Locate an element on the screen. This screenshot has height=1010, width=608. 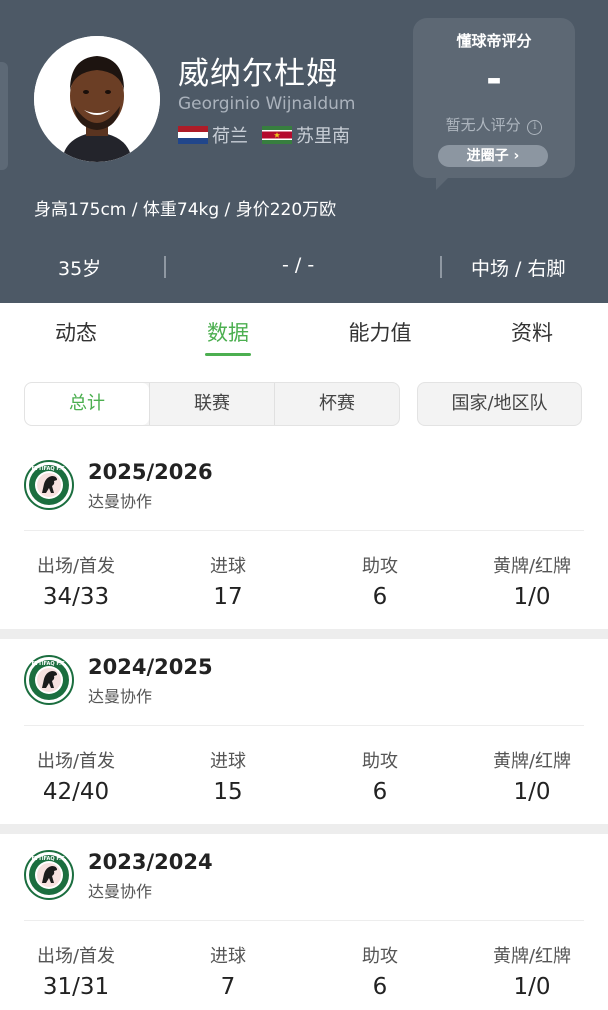
tab-profile: 资料 is located at coordinates (532, 332).